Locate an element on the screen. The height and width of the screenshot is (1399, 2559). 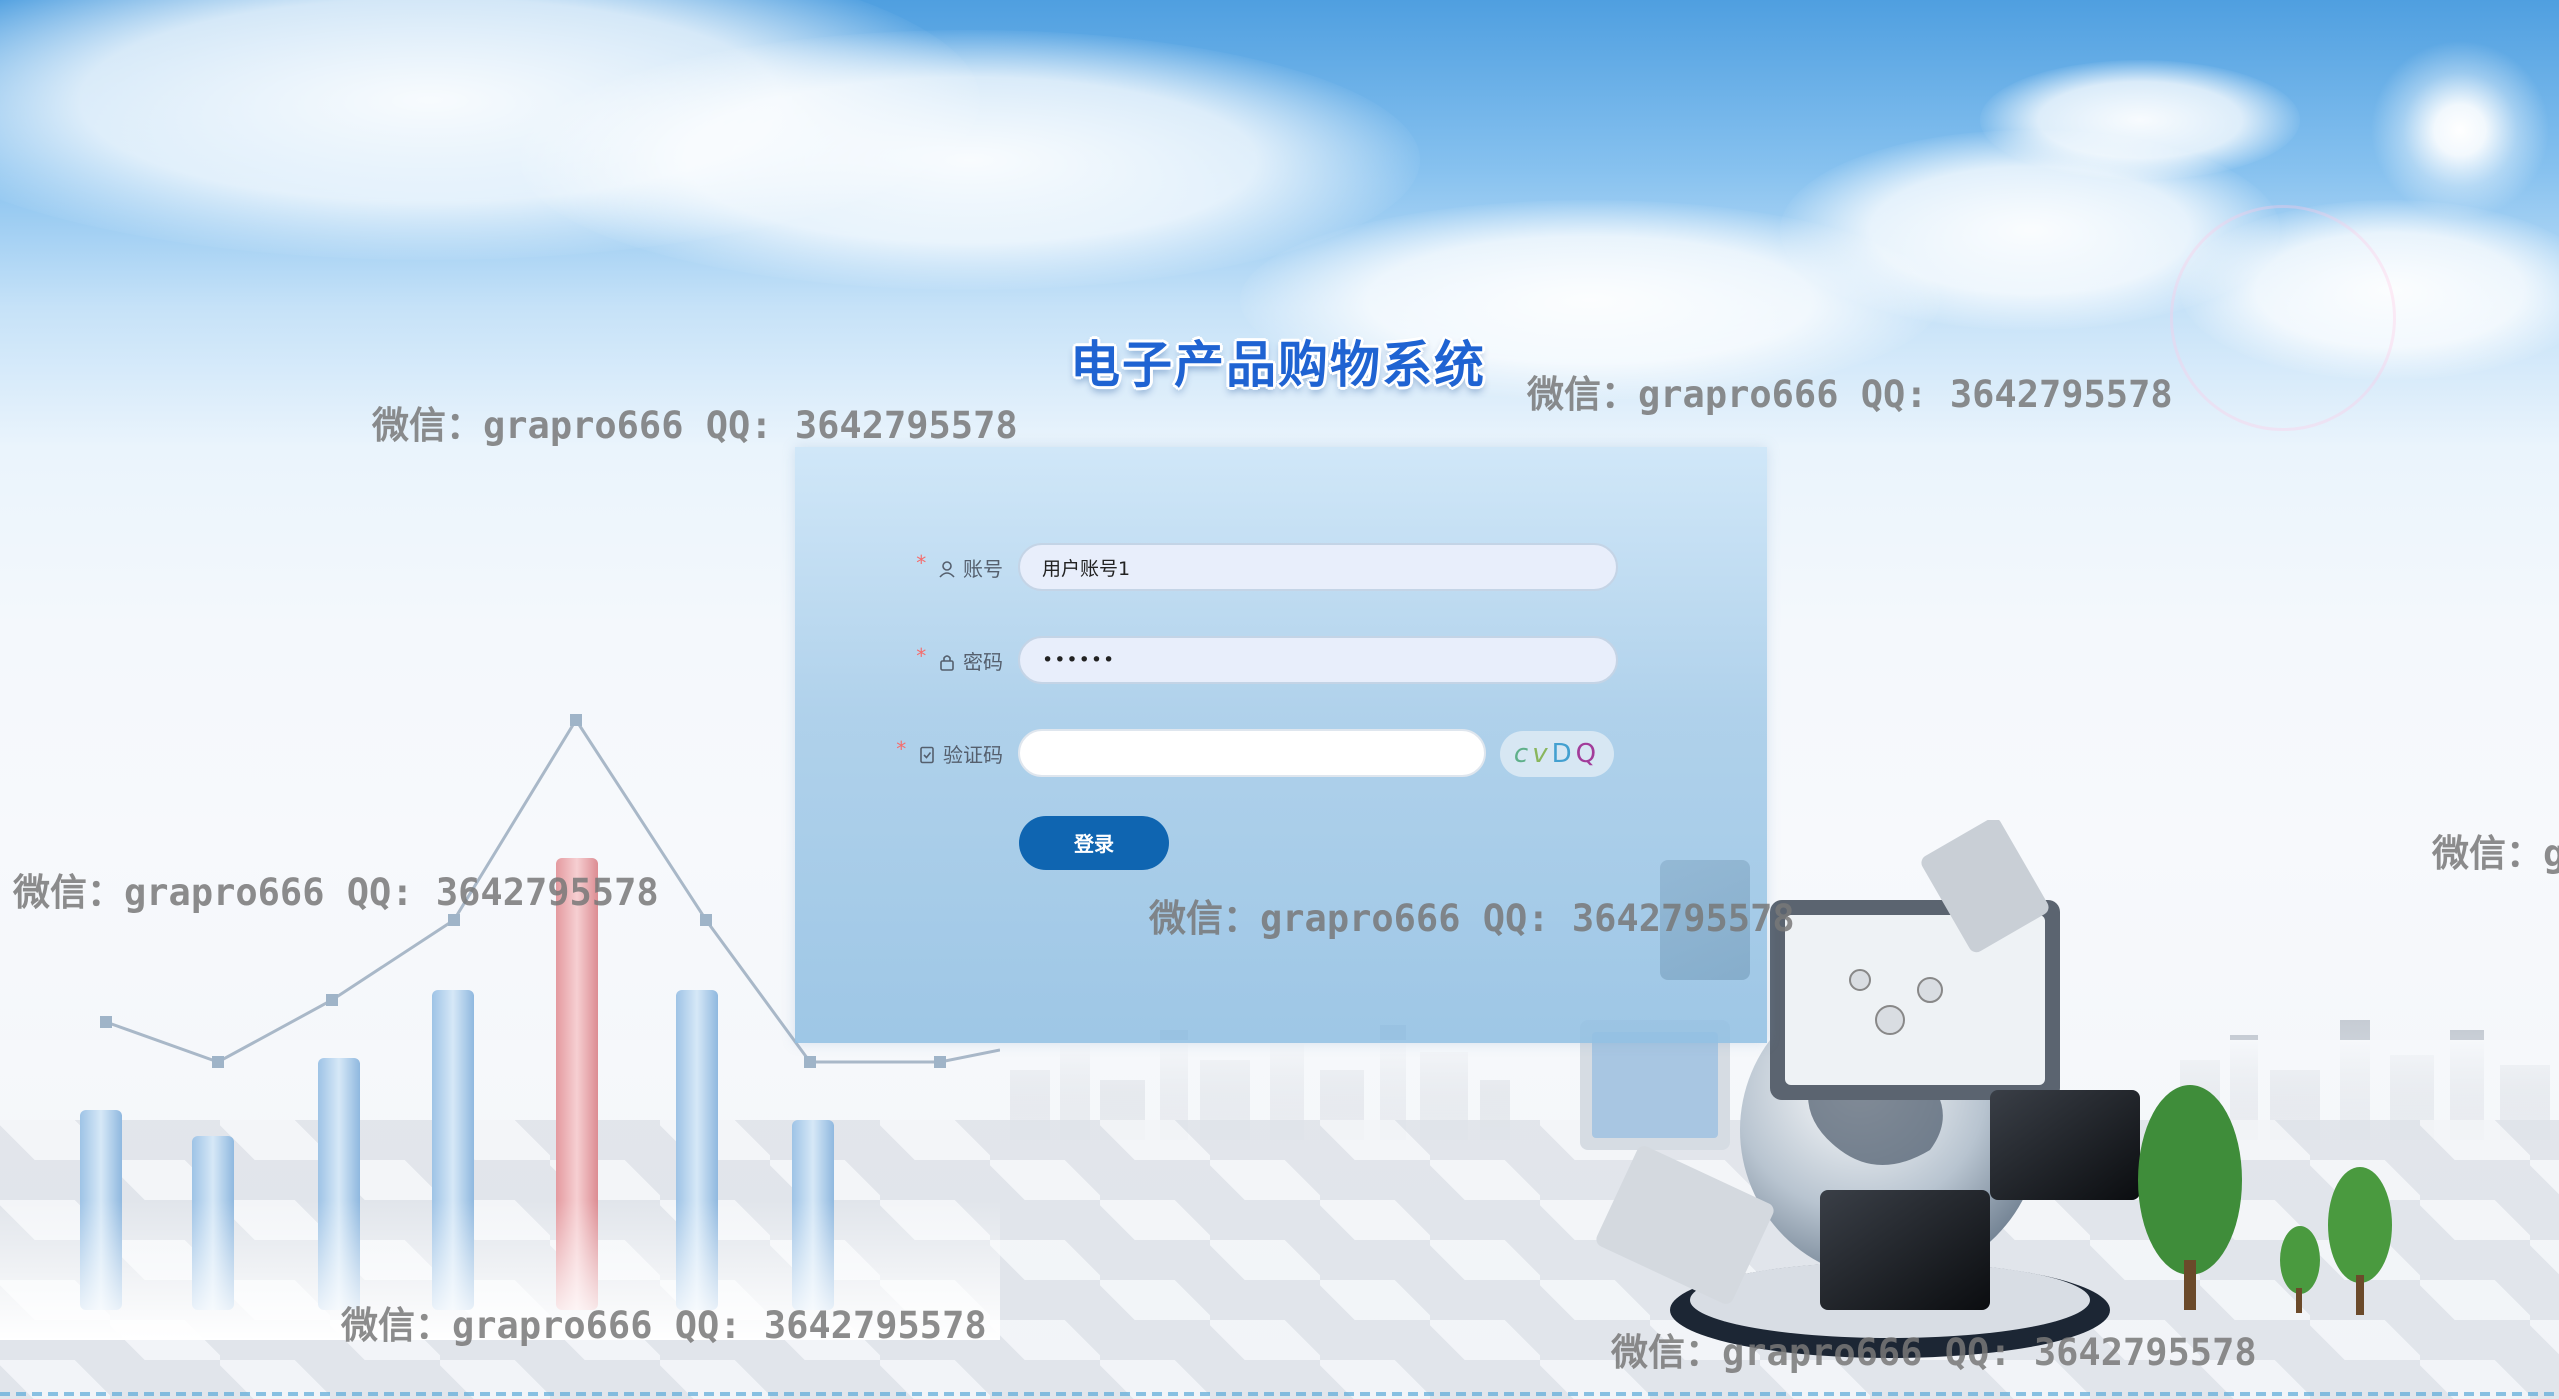
sun-graphic is located at coordinates (2460, 130).